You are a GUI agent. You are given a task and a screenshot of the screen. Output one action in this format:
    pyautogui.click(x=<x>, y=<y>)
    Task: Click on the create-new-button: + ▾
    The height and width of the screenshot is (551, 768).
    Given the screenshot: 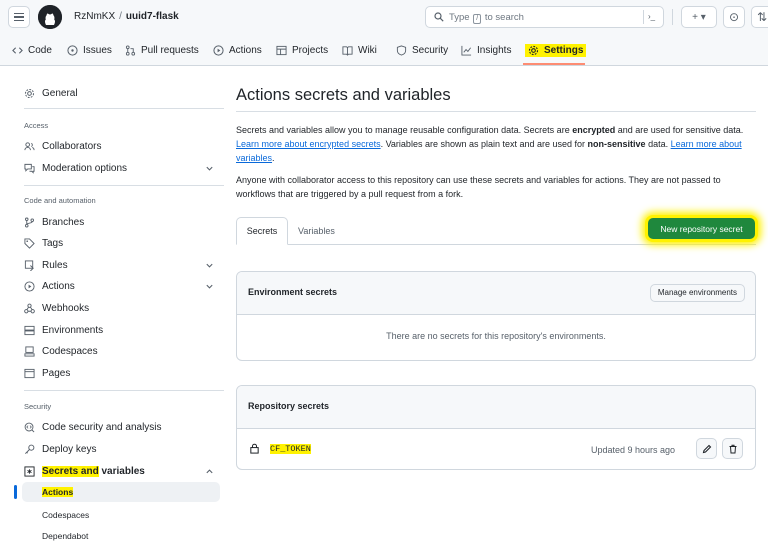 What is the action you would take?
    pyautogui.click(x=699, y=17)
    